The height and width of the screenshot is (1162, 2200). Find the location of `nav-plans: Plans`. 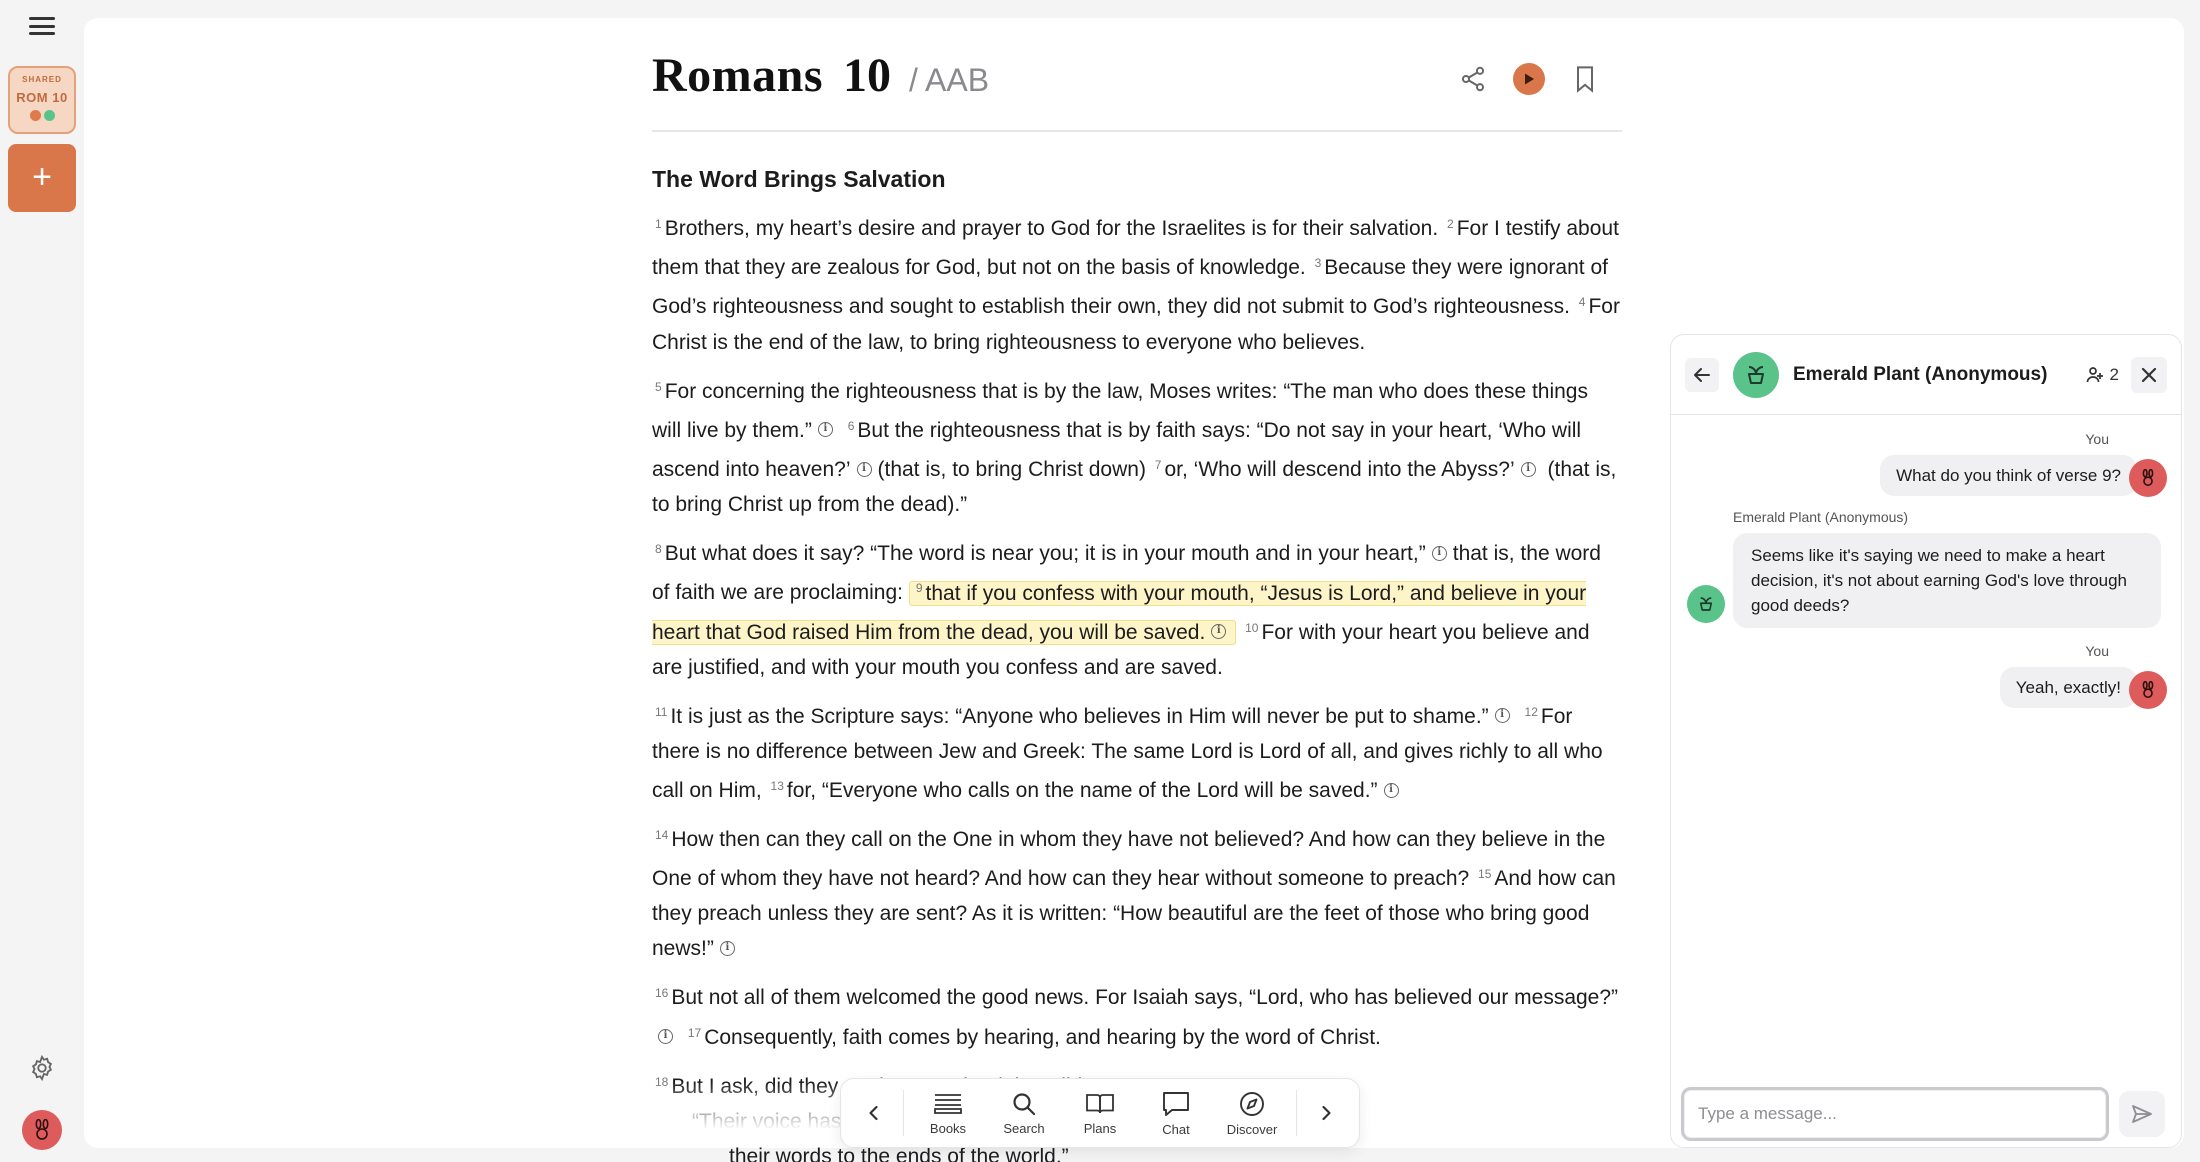

nav-plans: Plans is located at coordinates (1100, 1113).